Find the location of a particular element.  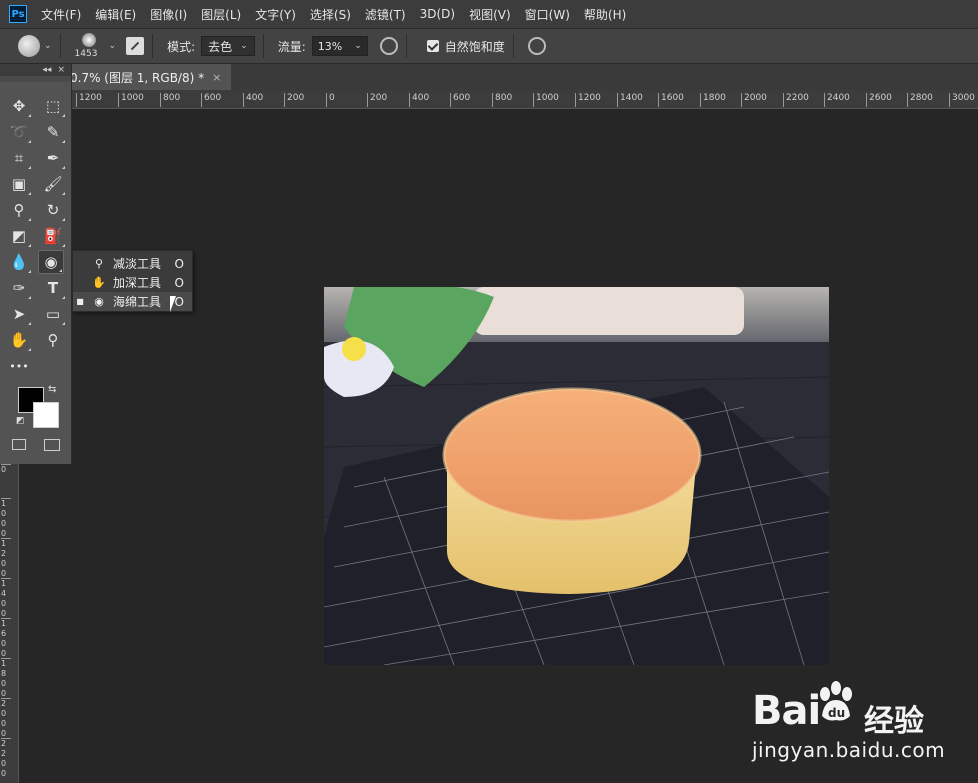

brush-icon: 🖌 is located at coordinates (53, 184).